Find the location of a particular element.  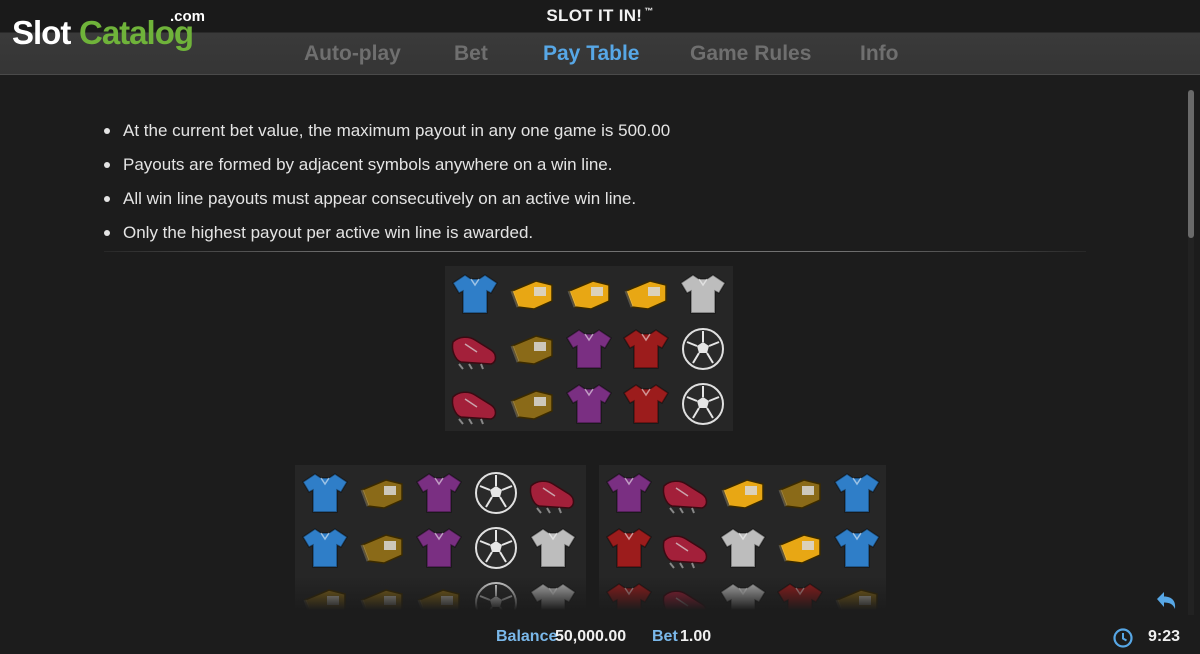

scrollbar-thumb is located at coordinates (1191, 164).